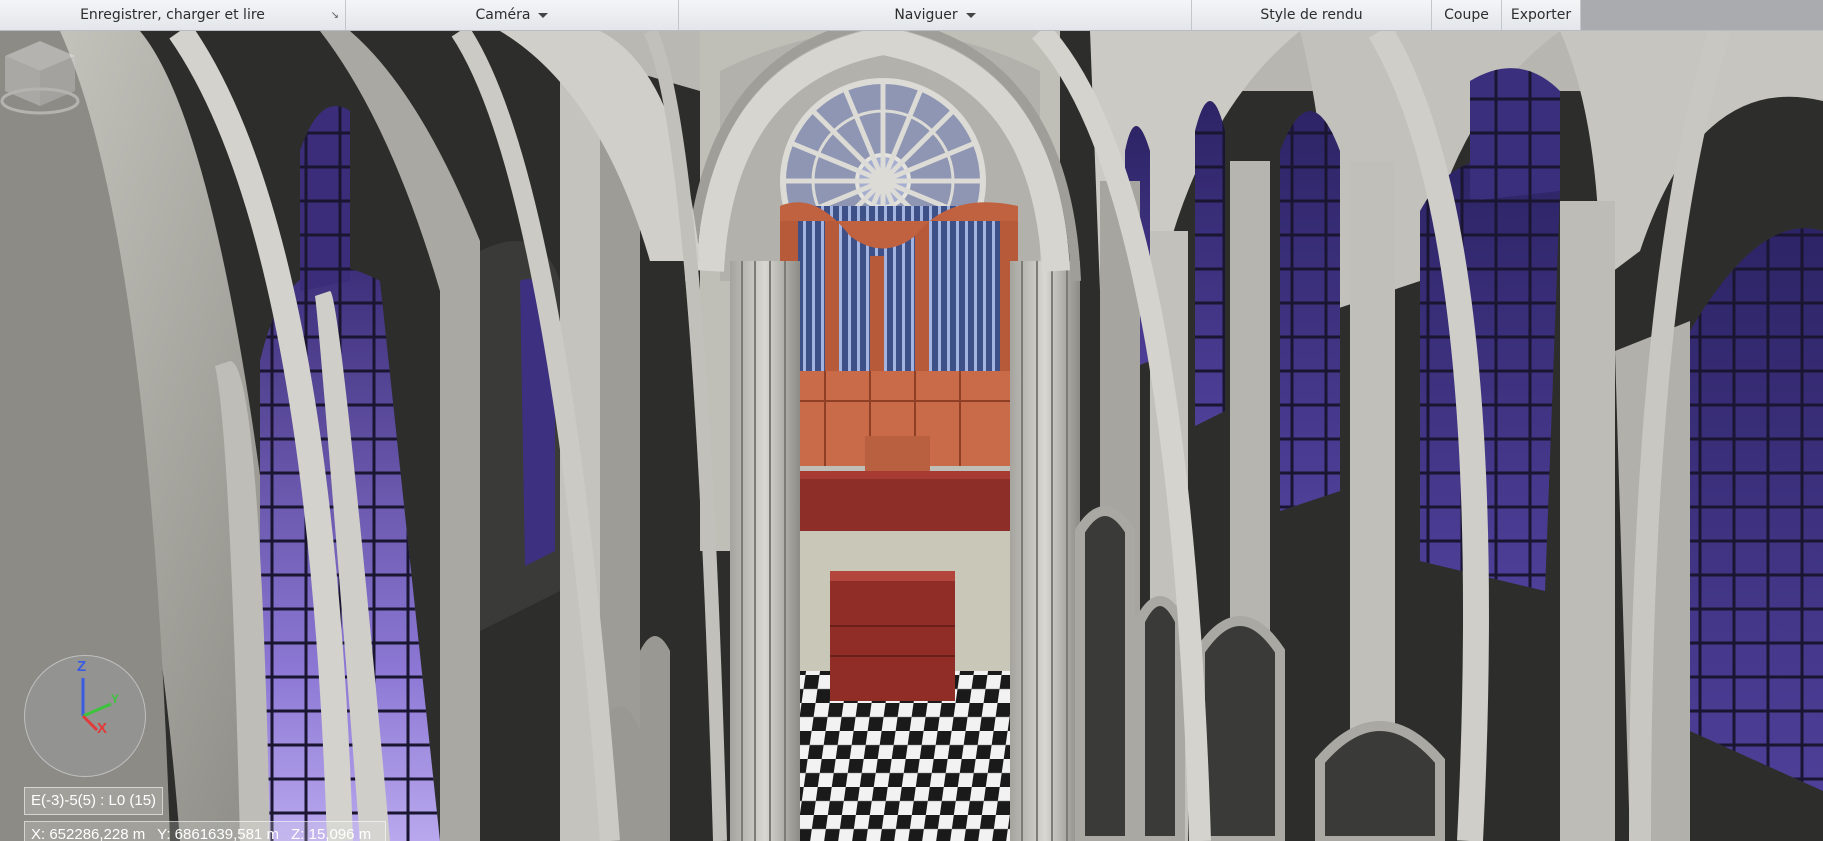 The image size is (1823, 841). Describe the element at coordinates (1702, 15) in the screenshot. I see `ribbon-empty-area` at that location.